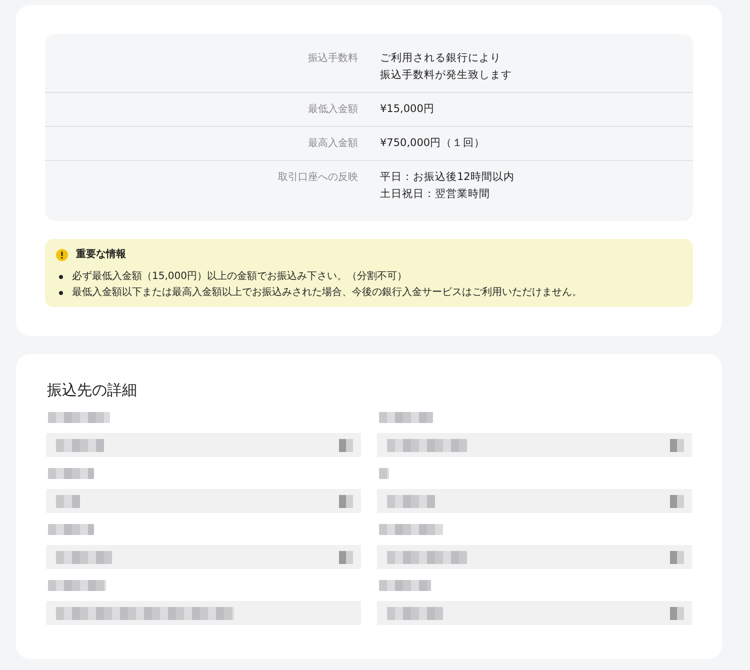 The width and height of the screenshot is (750, 670). What do you see at coordinates (101, 255) in the screenshot?
I see `notice-title: 重要な情報` at bounding box center [101, 255].